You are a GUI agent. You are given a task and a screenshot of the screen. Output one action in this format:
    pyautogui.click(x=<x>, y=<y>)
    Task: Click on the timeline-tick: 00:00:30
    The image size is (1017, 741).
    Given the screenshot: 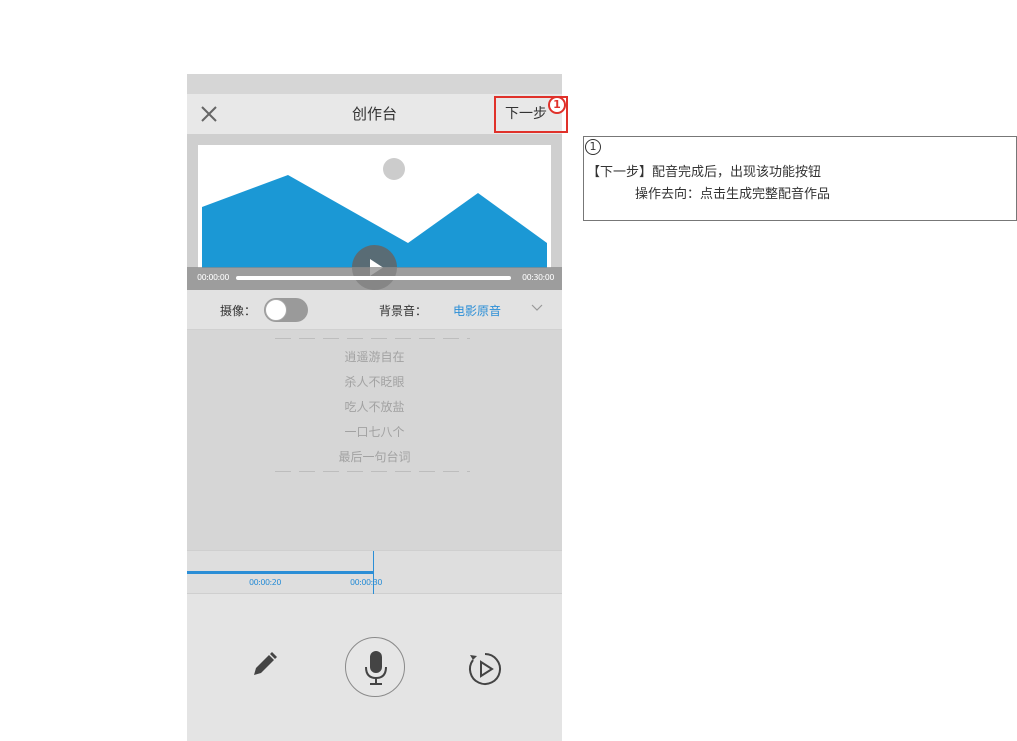 What is the action you would take?
    pyautogui.click(x=366, y=582)
    